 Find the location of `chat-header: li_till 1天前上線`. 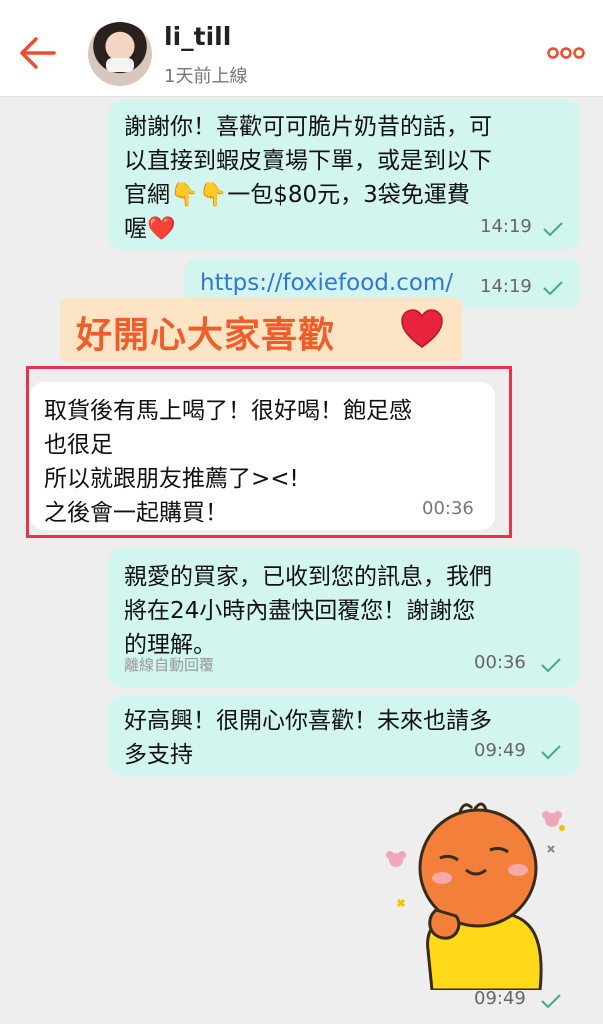

chat-header: li_till 1天前上線 is located at coordinates (301, 48).